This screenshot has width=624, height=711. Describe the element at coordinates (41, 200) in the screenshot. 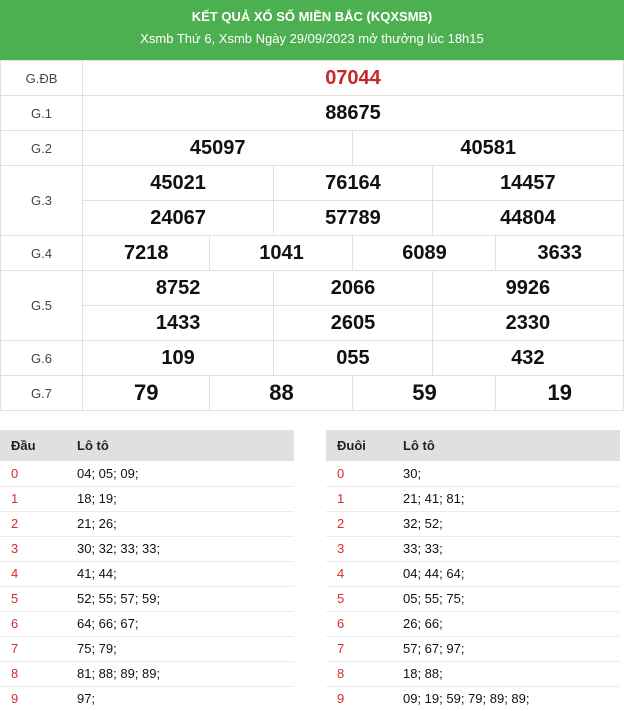

I see `prize-label: G.3` at that location.